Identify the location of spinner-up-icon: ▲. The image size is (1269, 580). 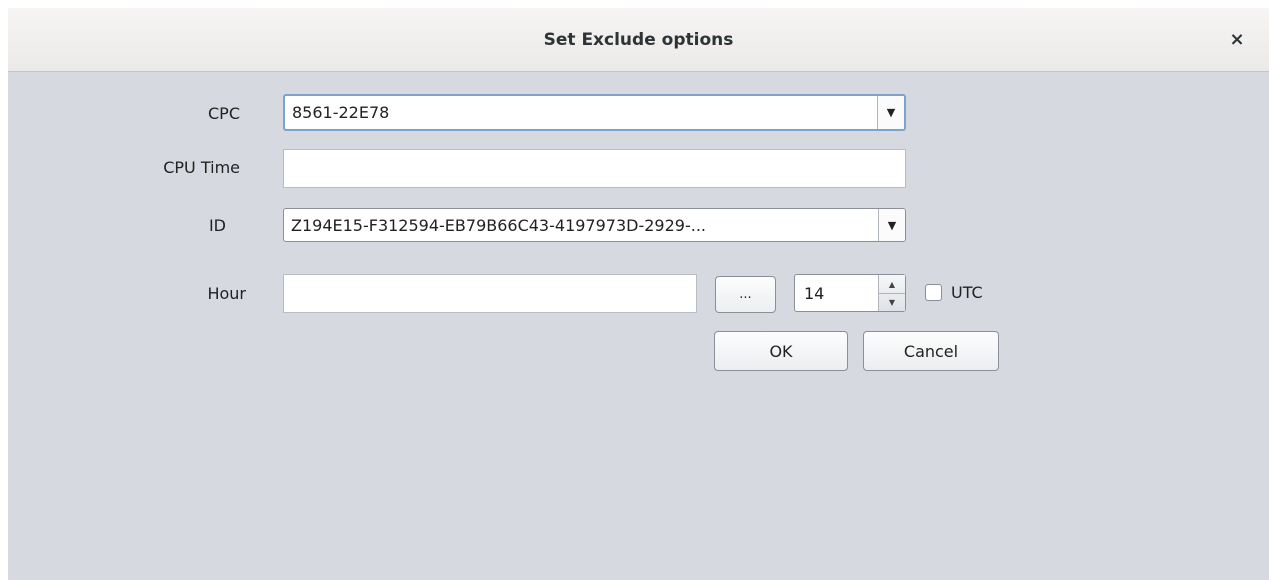
(892, 284).